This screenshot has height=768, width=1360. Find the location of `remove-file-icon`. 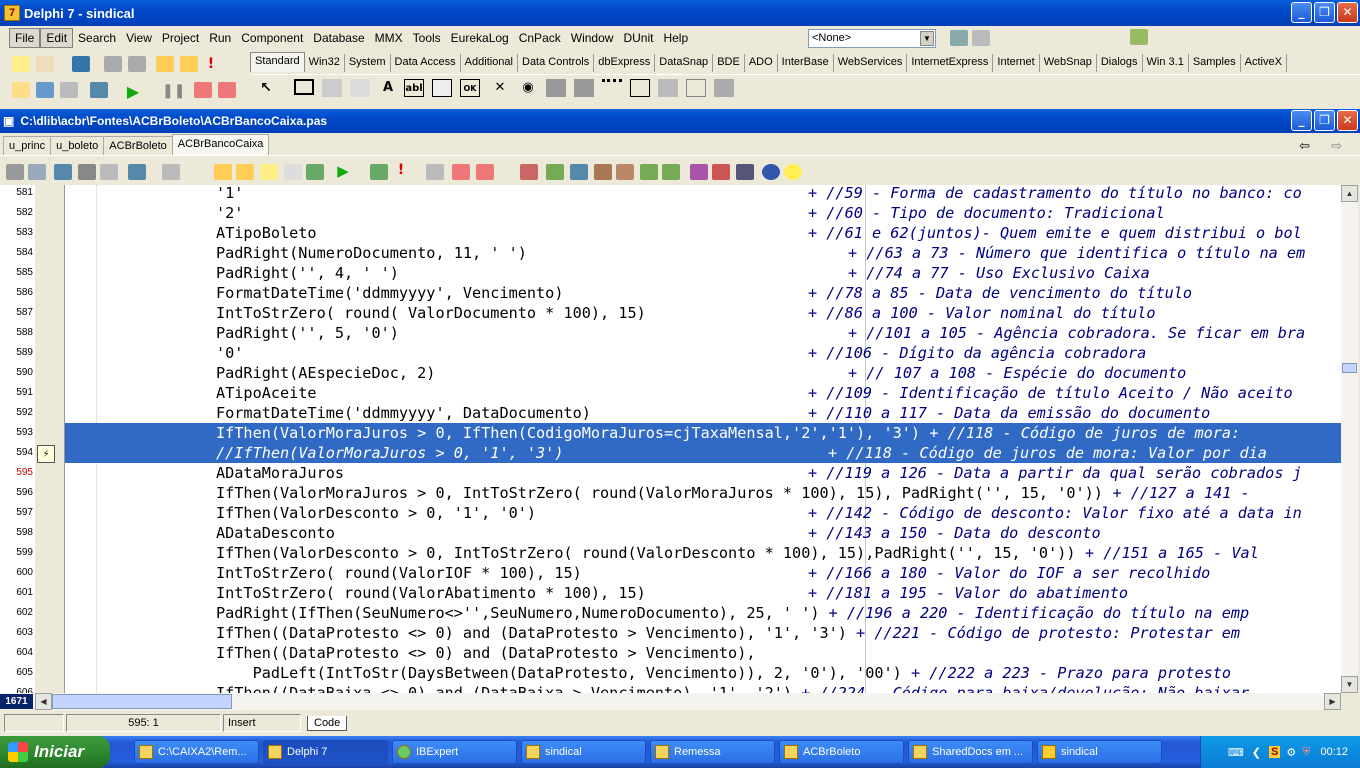

remove-file-icon is located at coordinates (189, 64).